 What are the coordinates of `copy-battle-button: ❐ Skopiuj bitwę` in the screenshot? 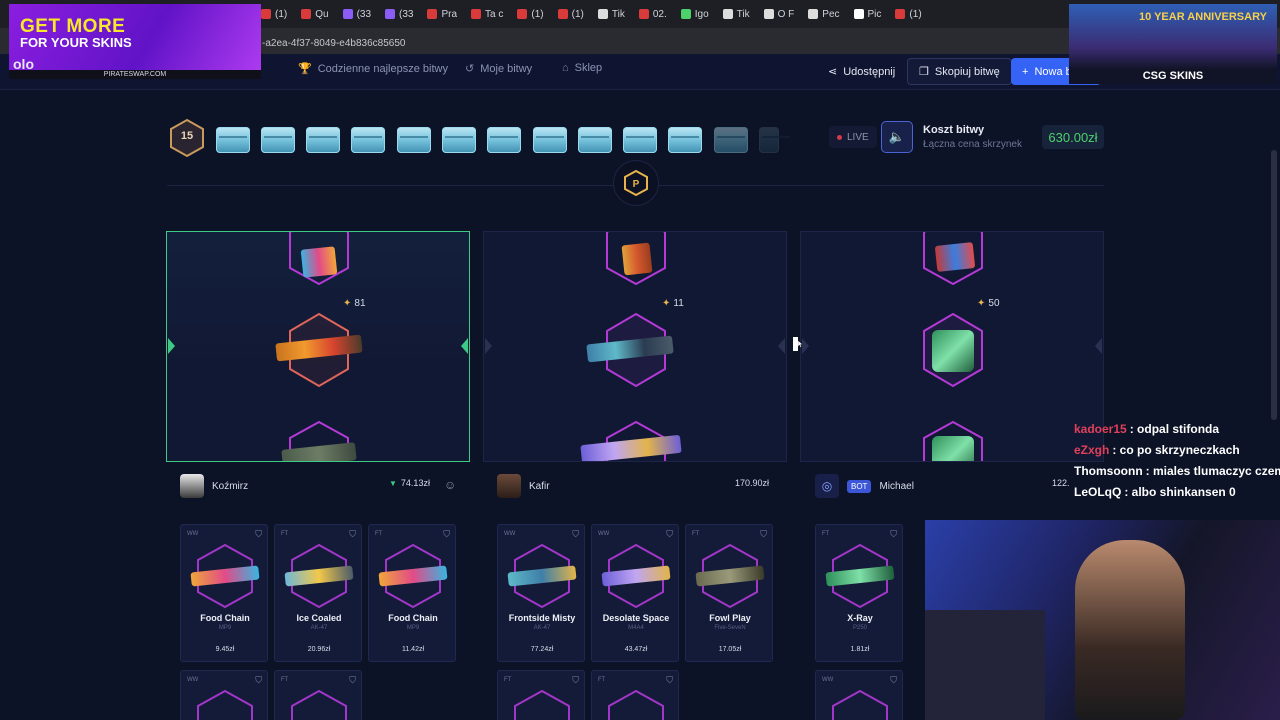 It's located at (959, 71).